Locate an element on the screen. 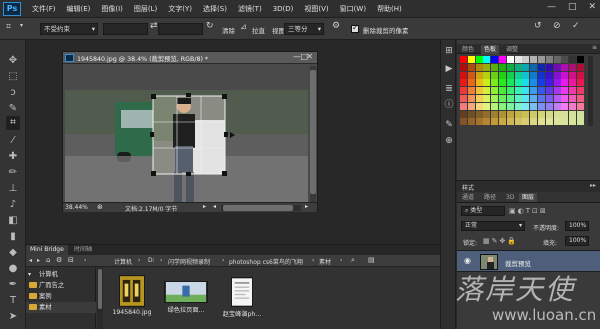  scroll-thumb is located at coordinates (313, 132).